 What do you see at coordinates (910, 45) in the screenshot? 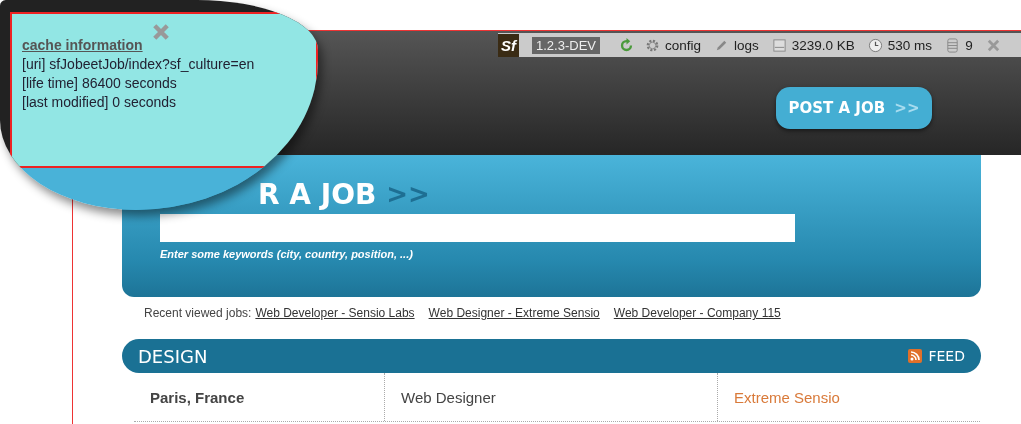
I see `toolbar-label: 530 ms` at bounding box center [910, 45].